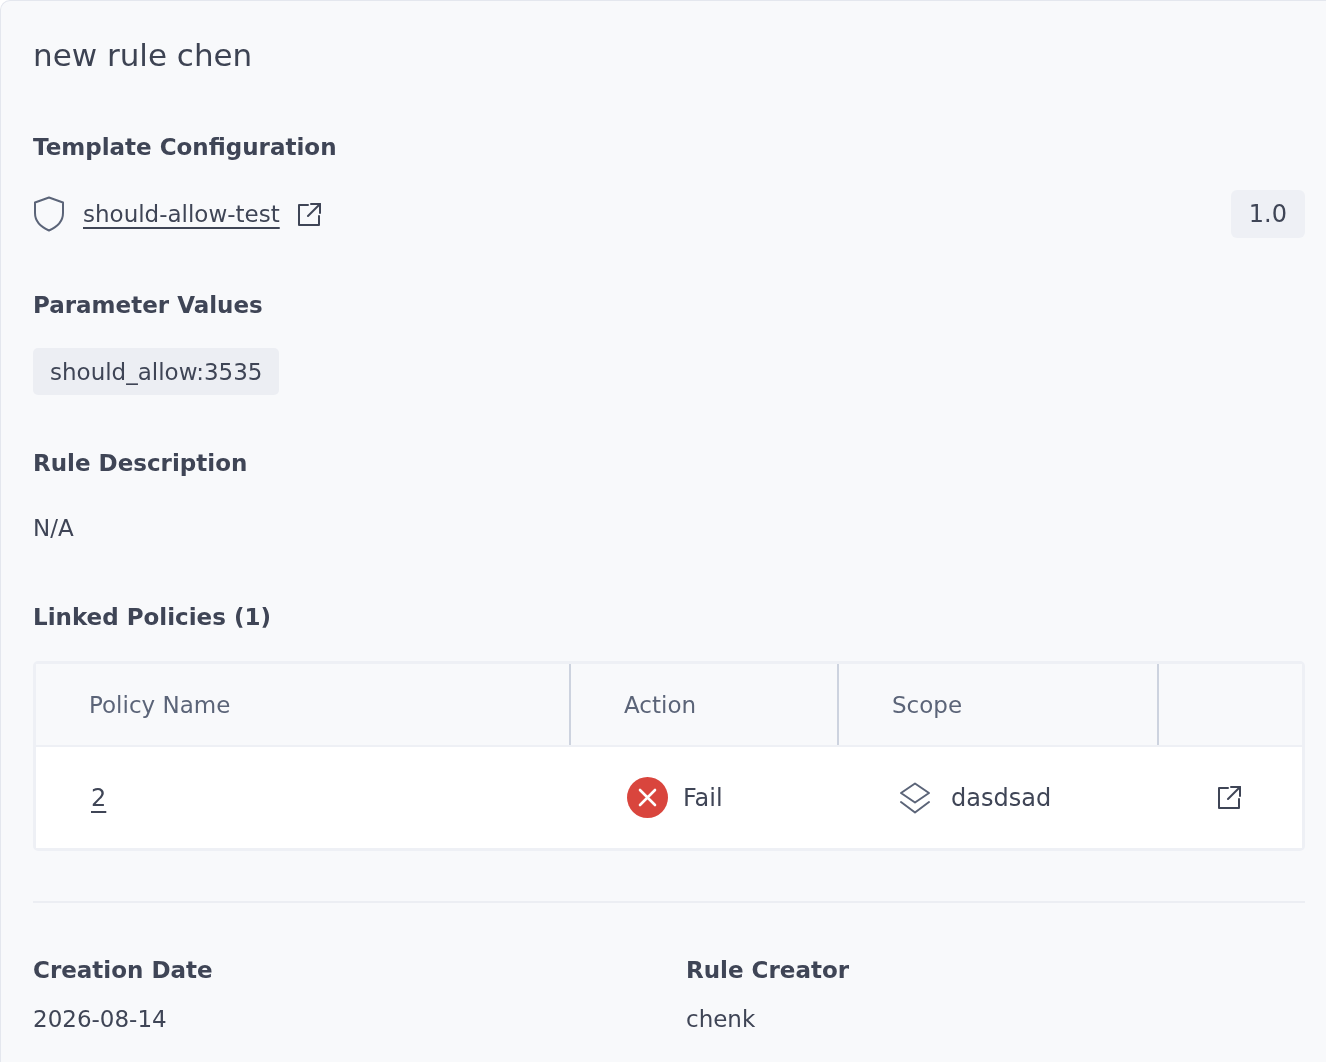  What do you see at coordinates (927, 704) in the screenshot?
I see `column-header: Scope` at bounding box center [927, 704].